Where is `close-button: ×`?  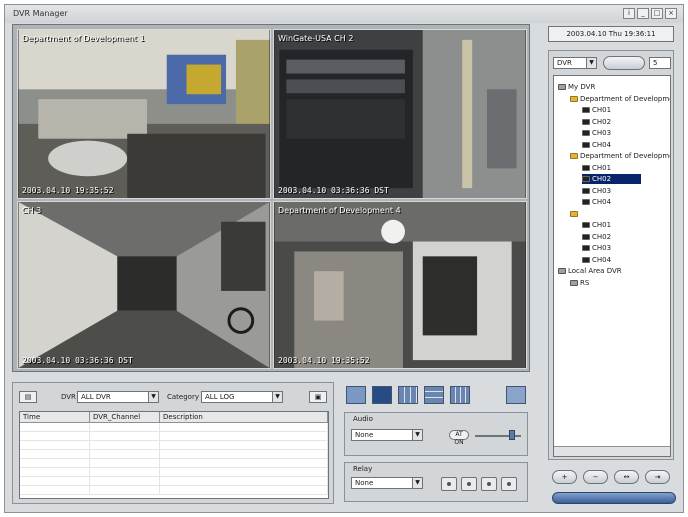 close-button: × is located at coordinates (671, 13).